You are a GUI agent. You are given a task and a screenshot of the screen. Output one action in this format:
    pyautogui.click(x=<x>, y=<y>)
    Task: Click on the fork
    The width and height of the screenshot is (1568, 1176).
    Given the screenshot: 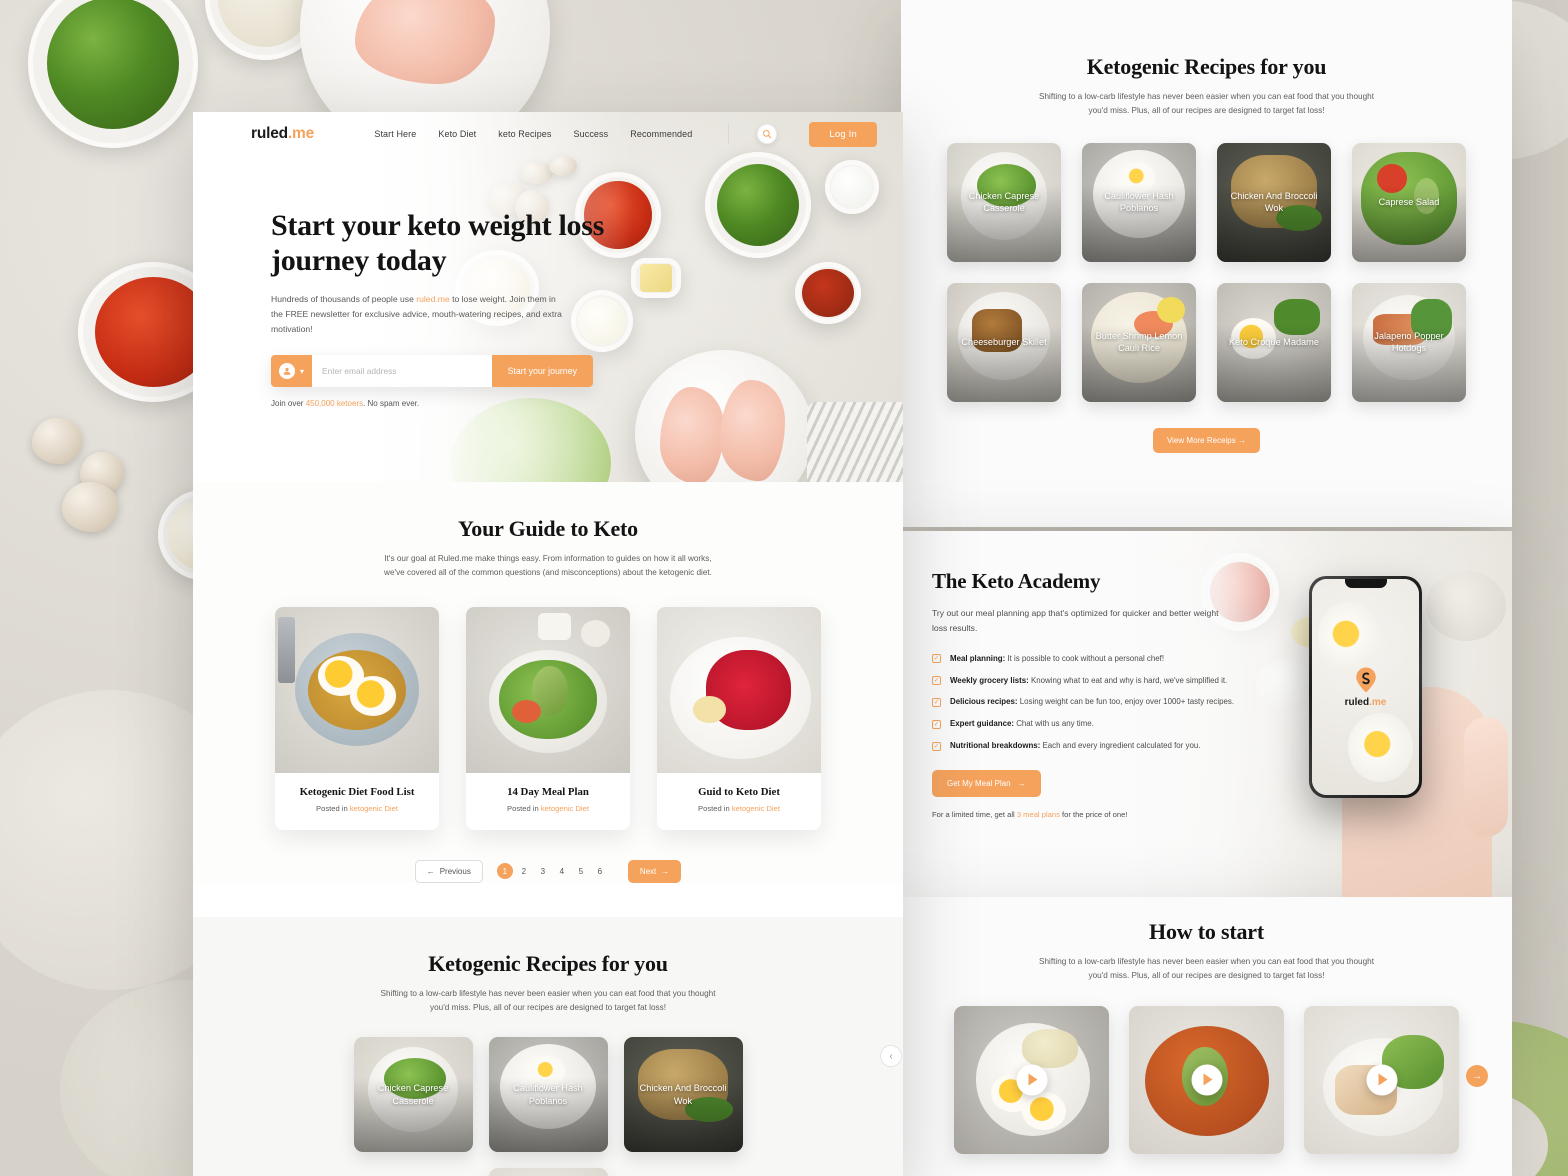 What is the action you would take?
    pyautogui.click(x=286, y=650)
    